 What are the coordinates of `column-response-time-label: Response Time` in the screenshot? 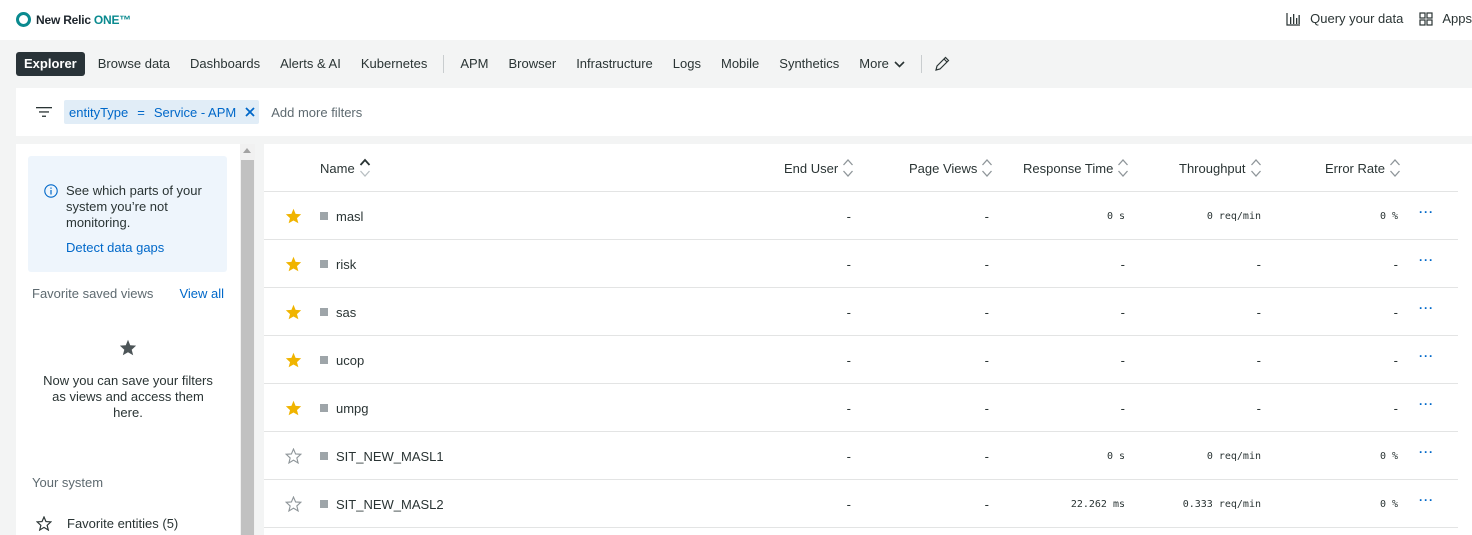 It's located at (1068, 168).